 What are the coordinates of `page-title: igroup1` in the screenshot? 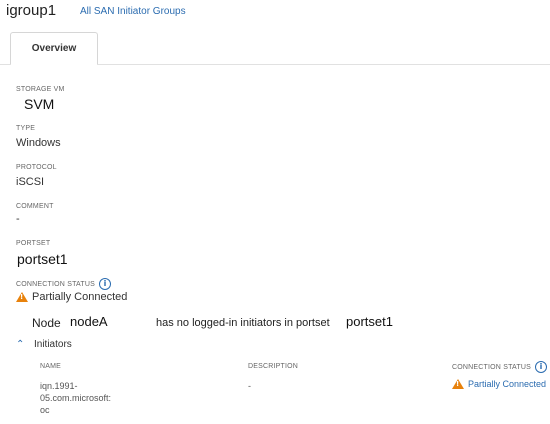 It's located at (31, 10).